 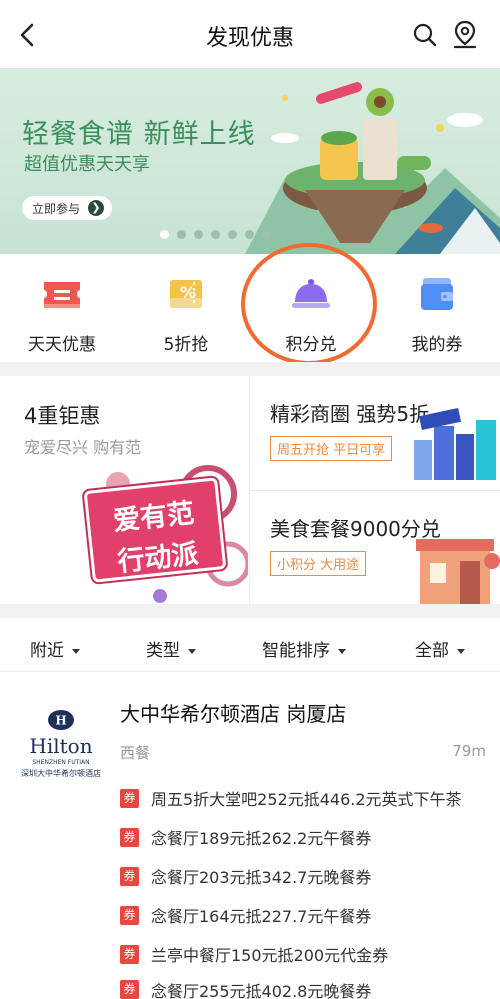 I want to click on promo-tag: 小积分 大用途, so click(x=318, y=563).